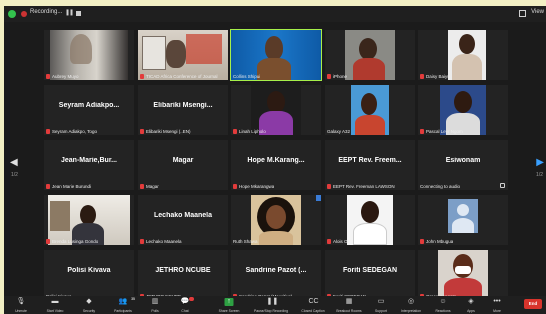  Describe the element at coordinates (21, 305) in the screenshot. I see `unmute-button: 🎙 Unmute` at that location.